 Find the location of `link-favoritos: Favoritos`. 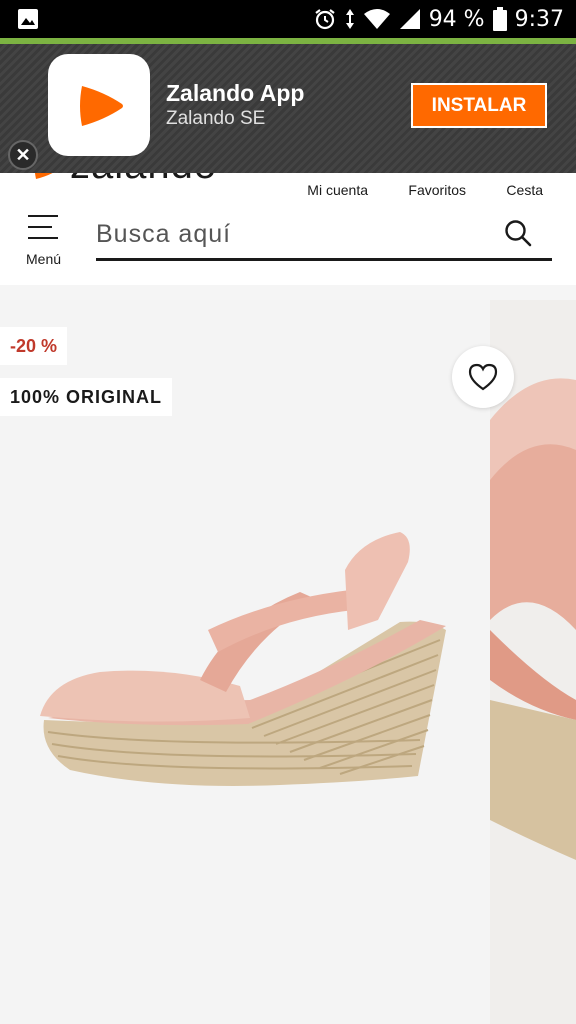

link-favoritos: Favoritos is located at coordinates (437, 190).